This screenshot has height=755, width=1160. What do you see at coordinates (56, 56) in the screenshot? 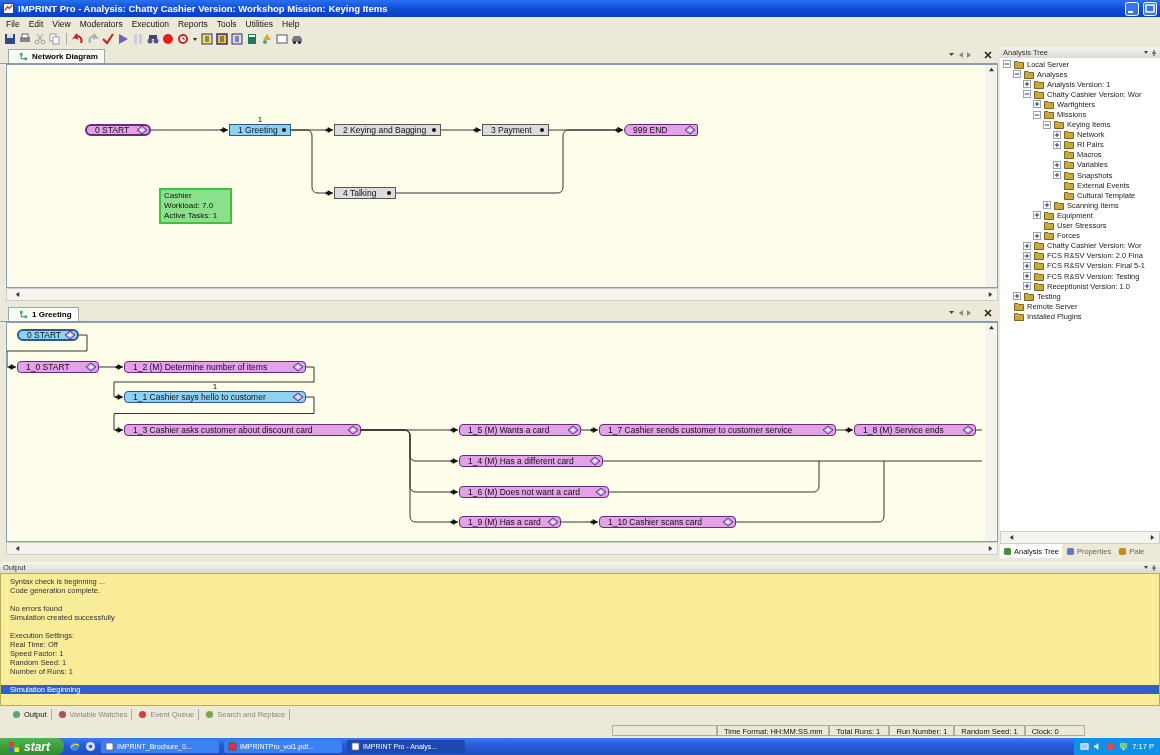
I see `pane-tab: Network Diagram` at bounding box center [56, 56].